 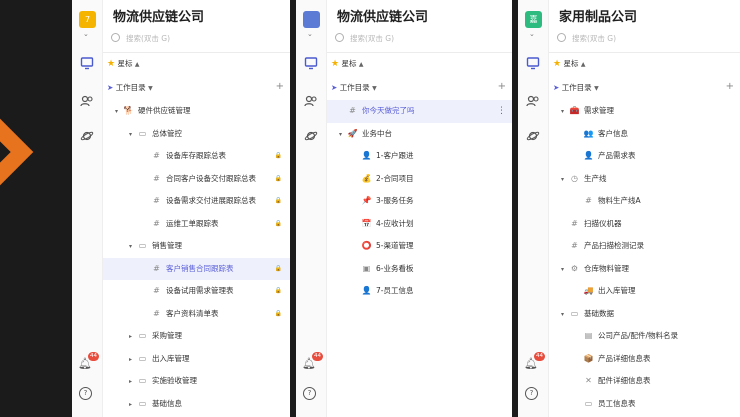 What do you see at coordinates (644, 359) in the screenshot?
I see `tree-item: 📦 产品详细信息表` at bounding box center [644, 359].